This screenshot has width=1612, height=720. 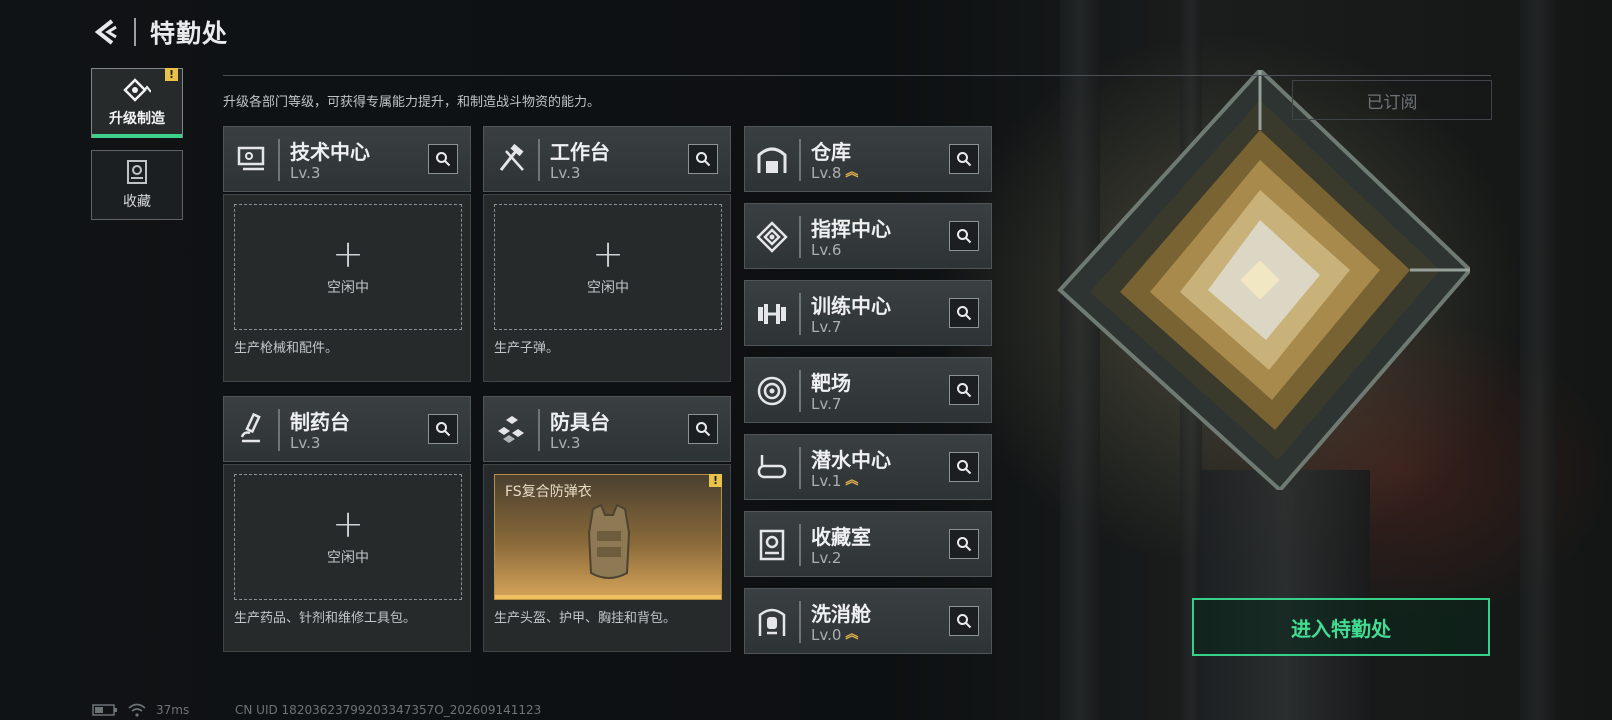 I want to click on page-description: 升级各部门等级，可获得专属能力提升，和制造战斗物资的能力。, so click(x=412, y=102).